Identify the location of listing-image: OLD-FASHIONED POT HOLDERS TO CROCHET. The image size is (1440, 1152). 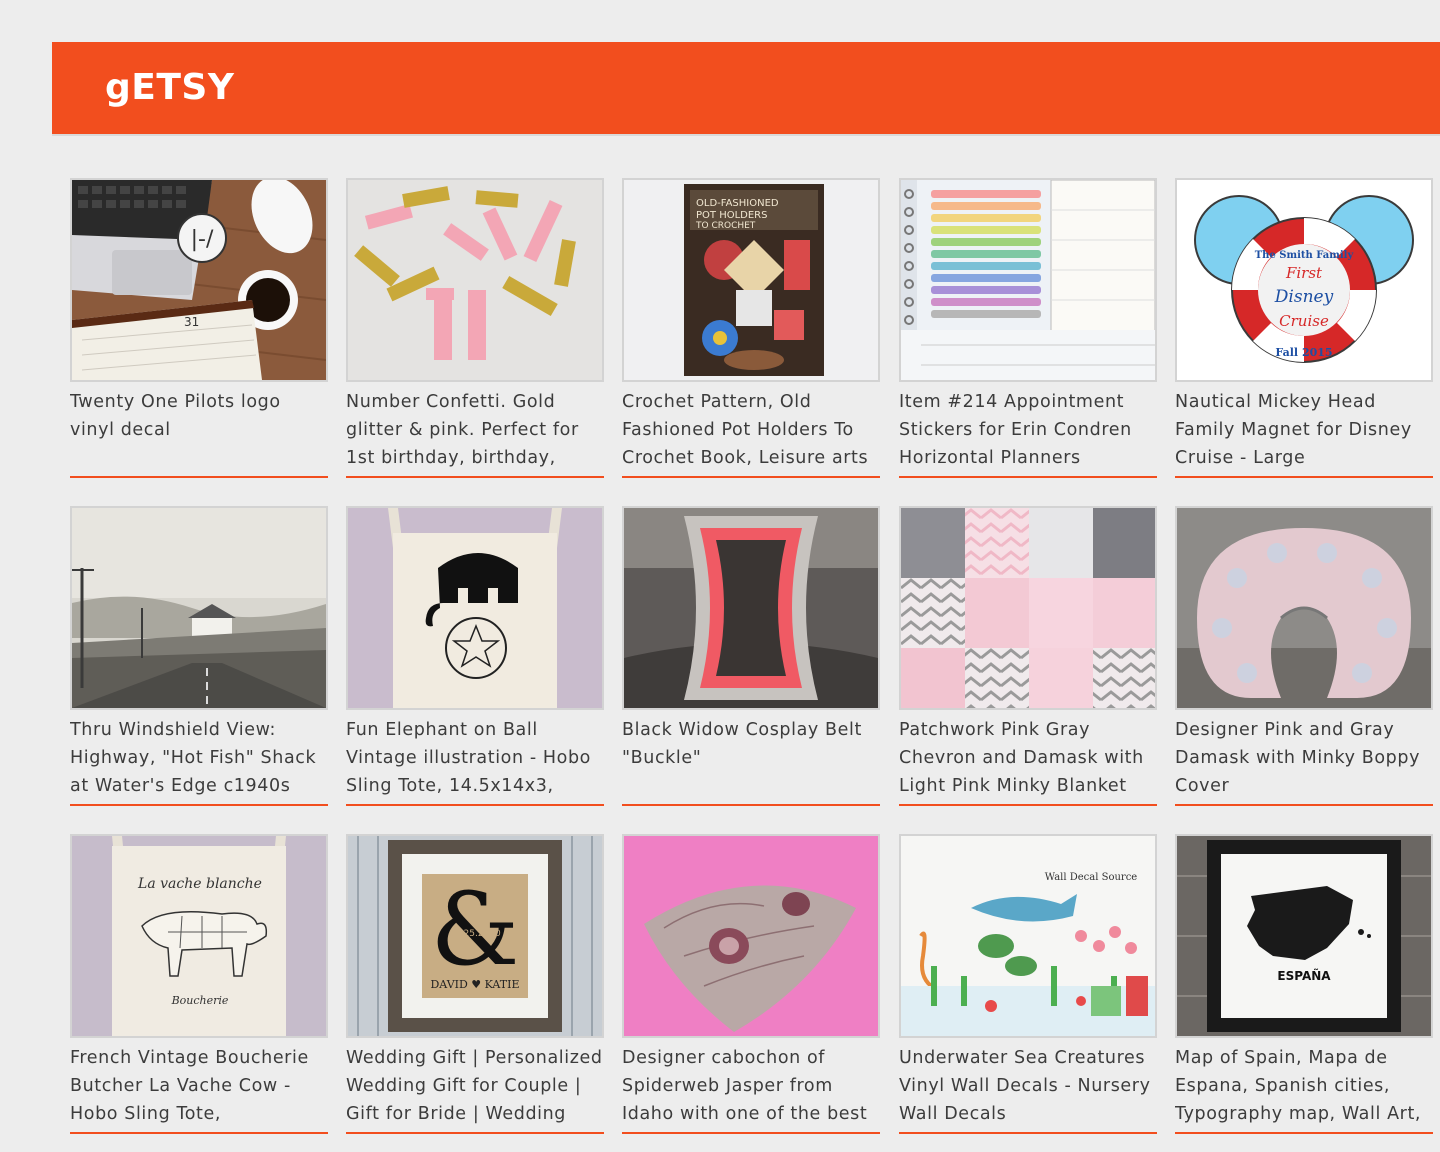
(751, 280).